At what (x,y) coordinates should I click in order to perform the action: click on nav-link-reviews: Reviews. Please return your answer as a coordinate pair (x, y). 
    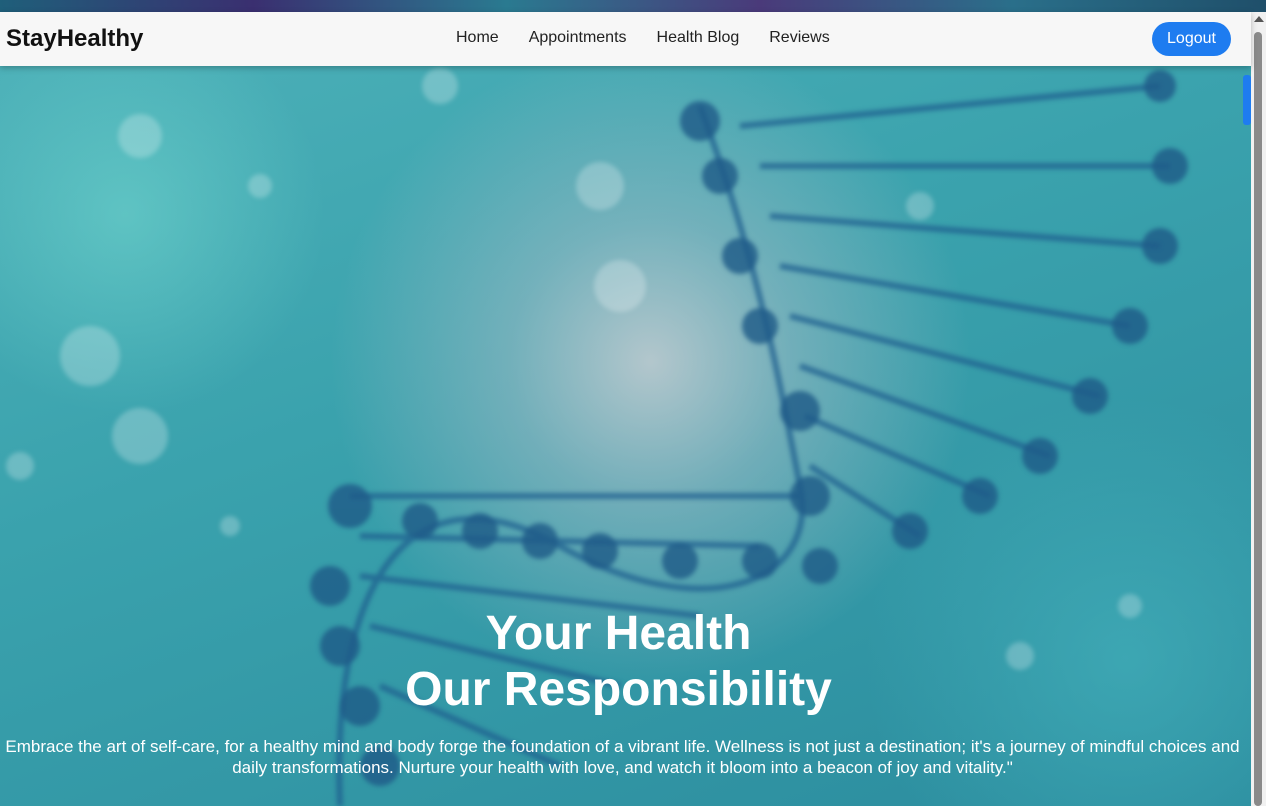
    Looking at the image, I should click on (799, 38).